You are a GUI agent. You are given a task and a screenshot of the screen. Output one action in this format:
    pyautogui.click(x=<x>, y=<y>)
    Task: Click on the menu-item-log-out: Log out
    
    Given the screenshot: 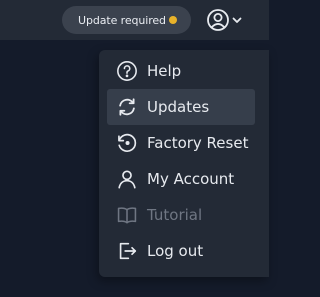 What is the action you would take?
    pyautogui.click(x=181, y=251)
    